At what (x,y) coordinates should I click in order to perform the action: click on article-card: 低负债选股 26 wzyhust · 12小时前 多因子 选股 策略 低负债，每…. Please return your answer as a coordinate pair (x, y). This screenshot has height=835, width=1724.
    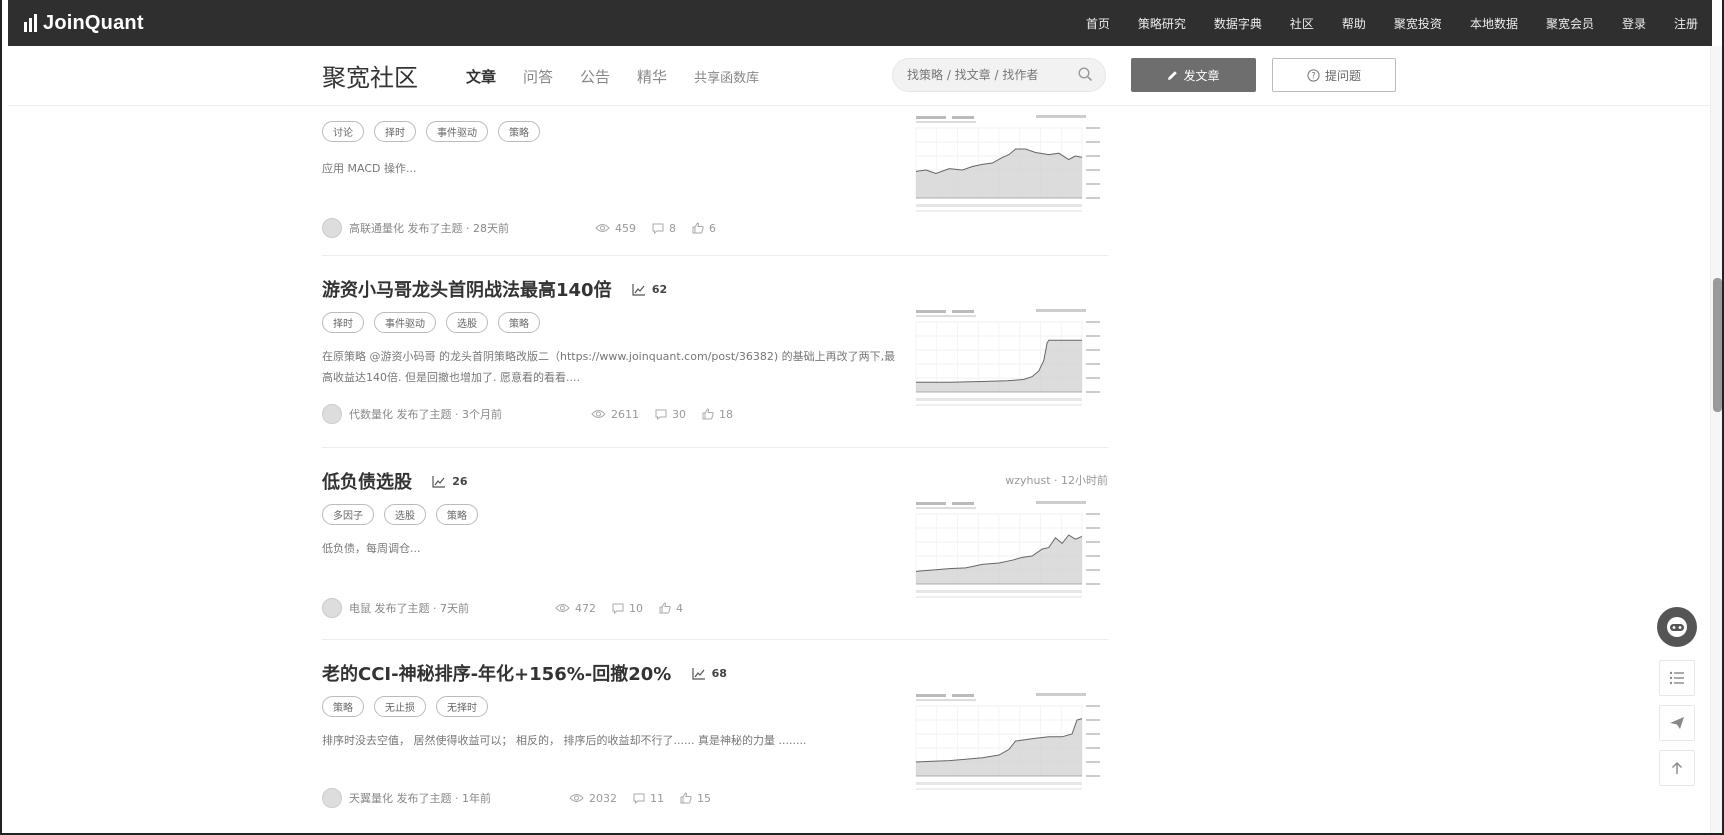
    Looking at the image, I should click on (715, 544).